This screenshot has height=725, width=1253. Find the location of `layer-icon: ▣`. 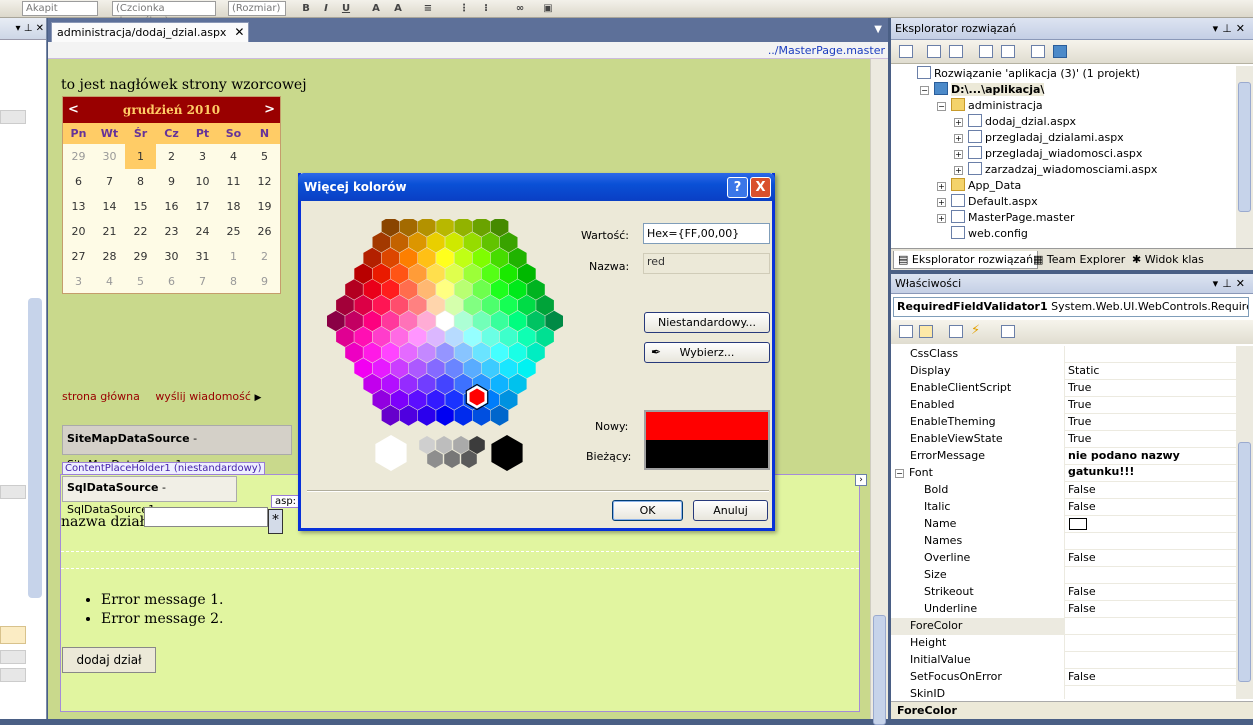

layer-icon: ▣ is located at coordinates (548, 8).